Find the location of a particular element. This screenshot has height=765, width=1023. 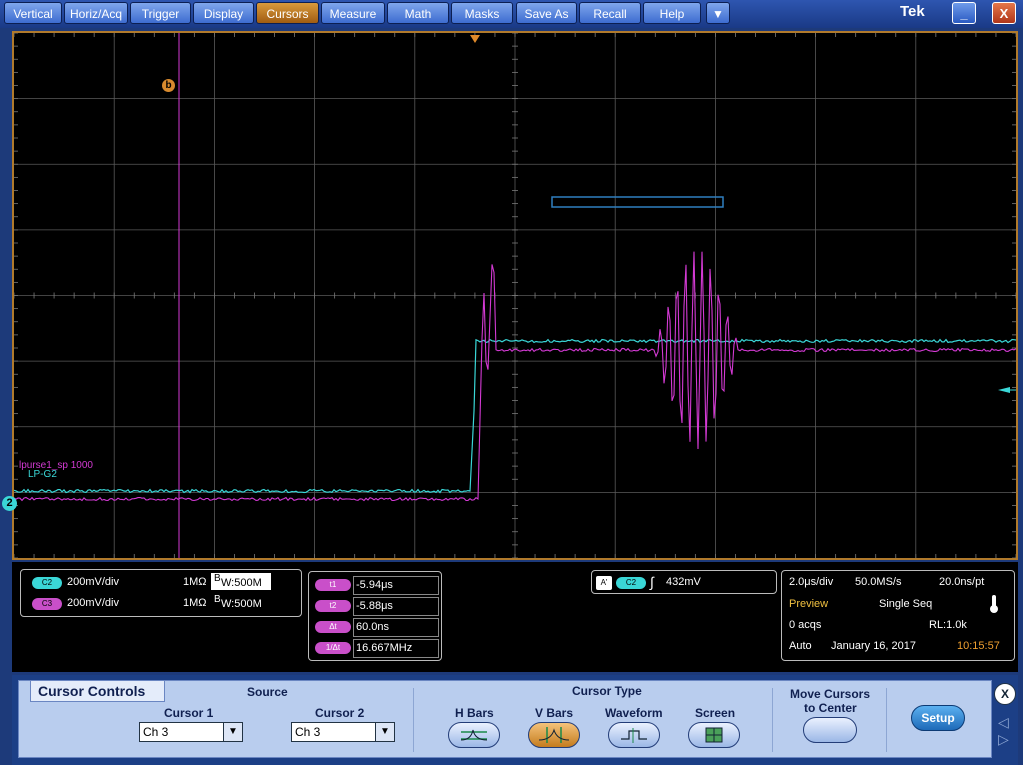

trigger-readout: A' C2 ∫ 432mV is located at coordinates (684, 582).